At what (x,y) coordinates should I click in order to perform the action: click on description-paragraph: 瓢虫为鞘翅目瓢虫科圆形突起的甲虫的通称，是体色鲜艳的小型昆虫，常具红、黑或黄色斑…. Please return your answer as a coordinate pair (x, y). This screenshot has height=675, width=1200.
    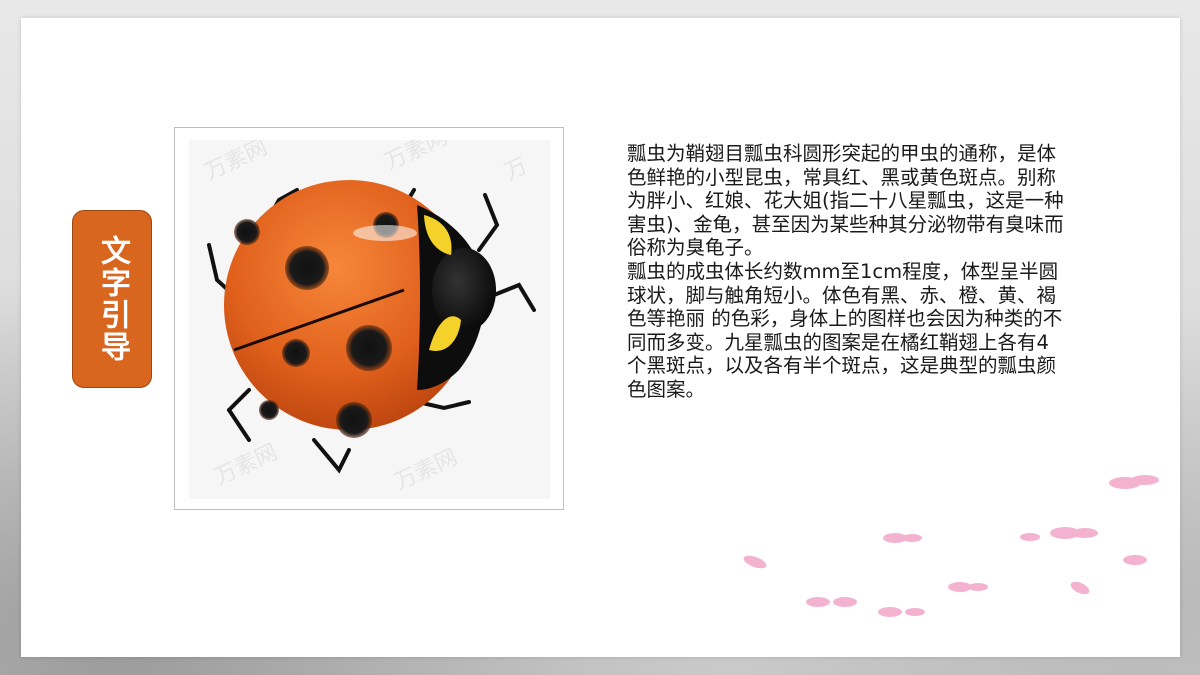
    Looking at the image, I should click on (845, 201).